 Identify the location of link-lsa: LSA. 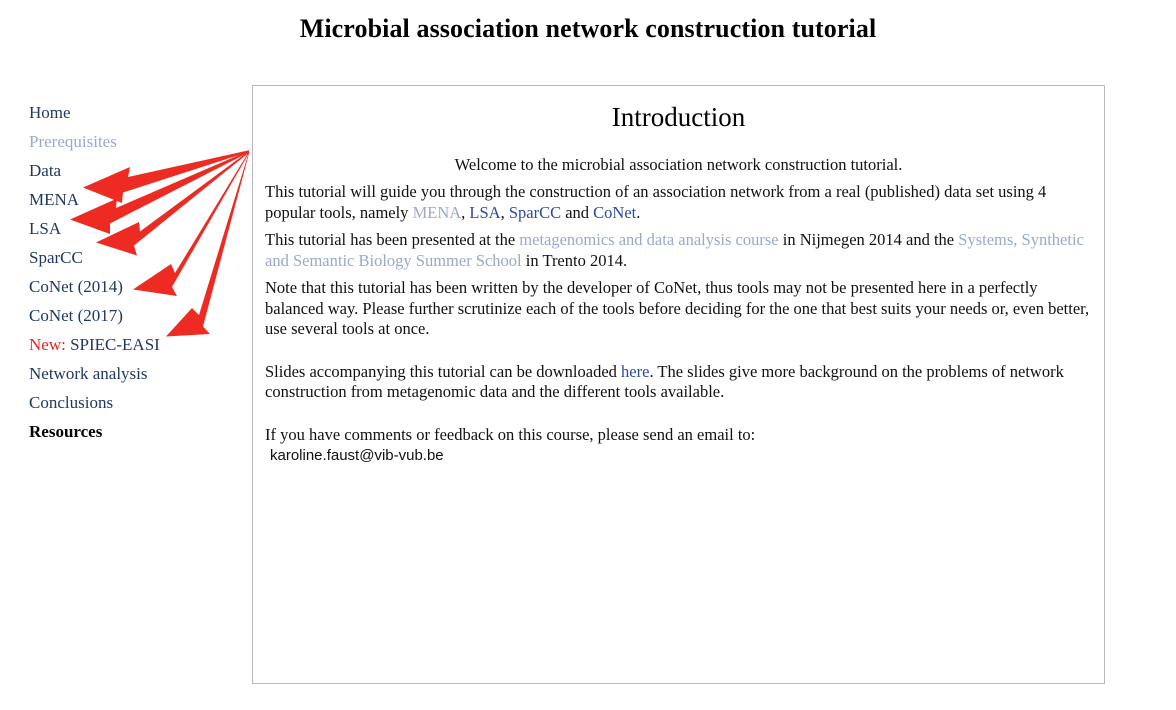
(484, 212).